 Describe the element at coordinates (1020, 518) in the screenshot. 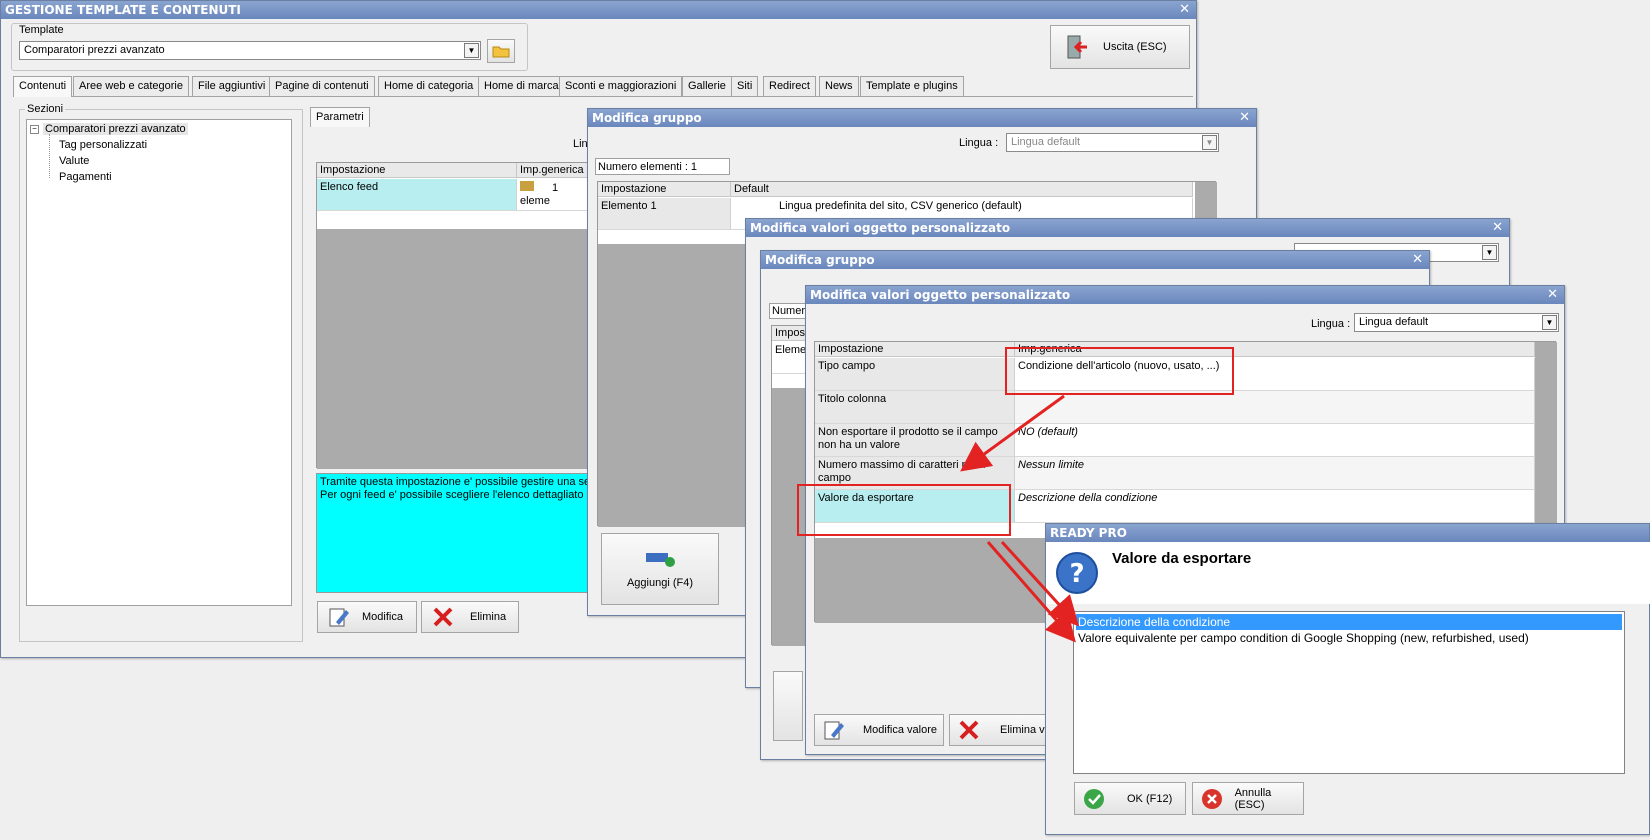

I see `annotation-arrows` at that location.